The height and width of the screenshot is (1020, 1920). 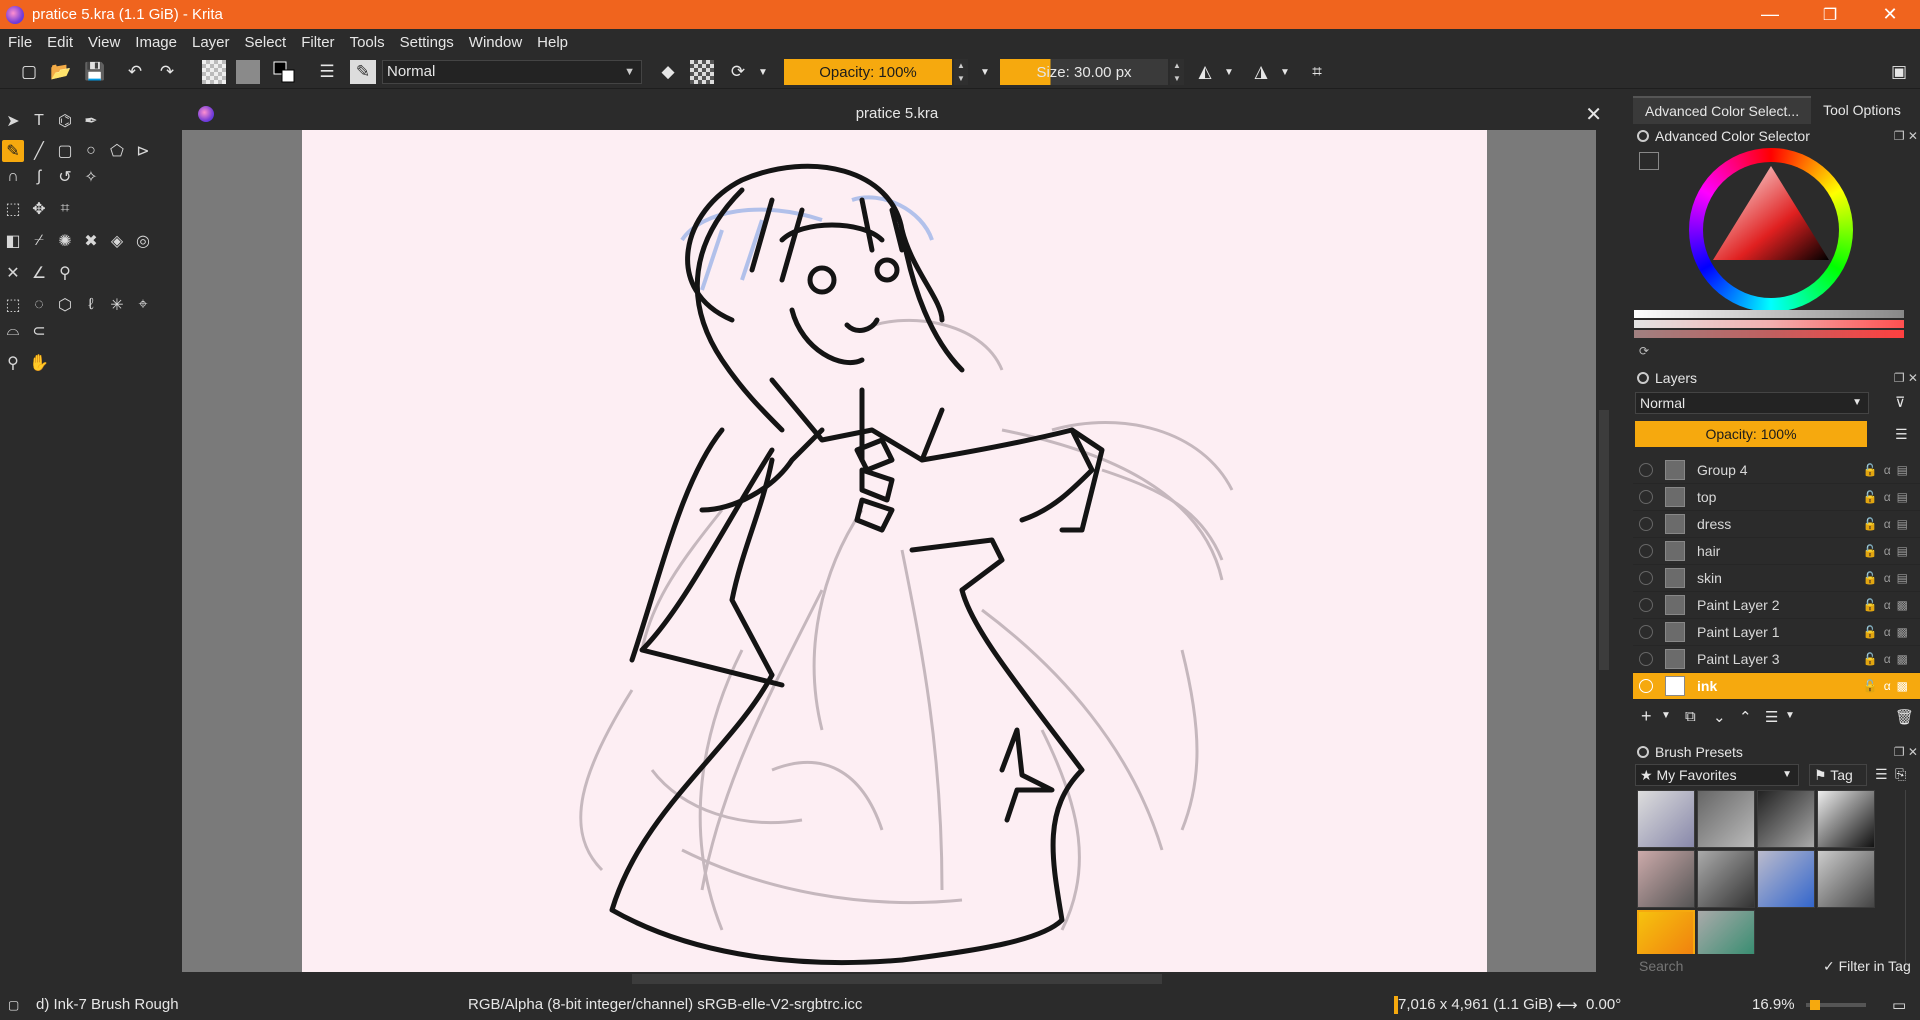 I want to click on layer-item: Paint Layer 1 🔓α▩, so click(x=1776, y=632).